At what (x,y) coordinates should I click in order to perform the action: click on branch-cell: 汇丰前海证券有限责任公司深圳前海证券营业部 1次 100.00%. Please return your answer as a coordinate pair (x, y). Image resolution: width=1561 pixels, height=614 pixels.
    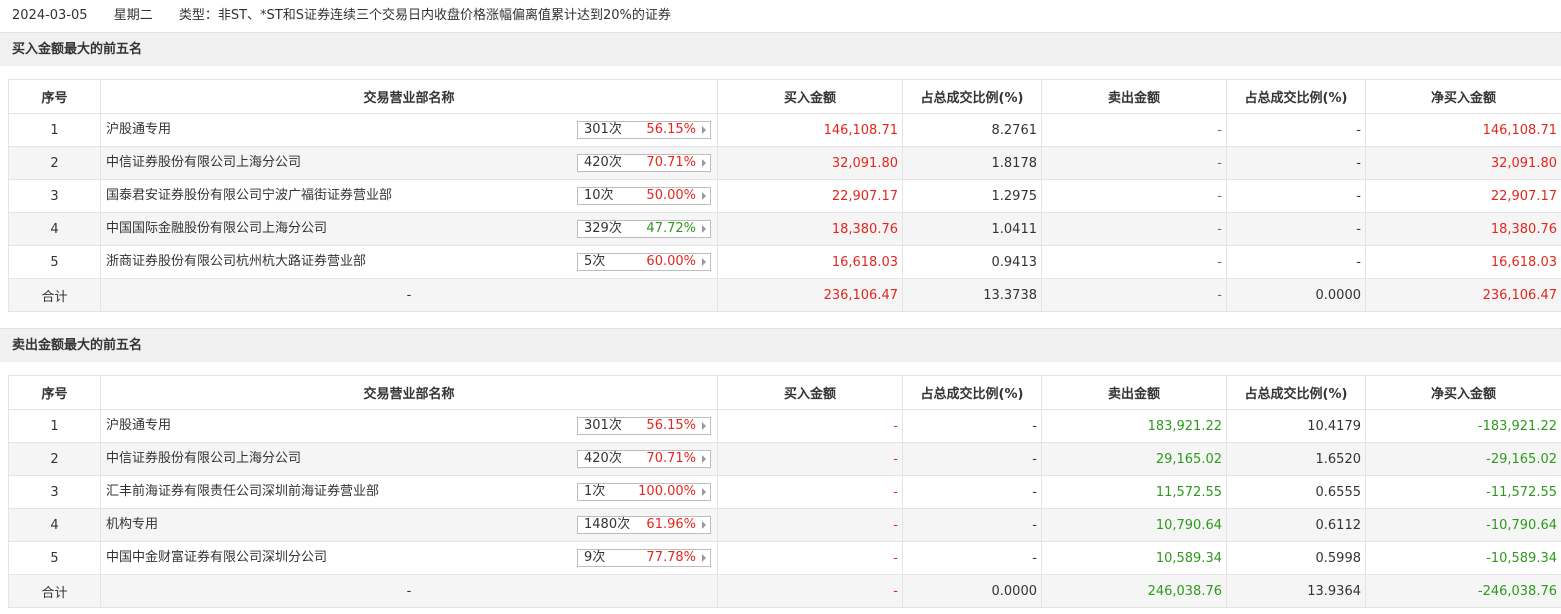
    Looking at the image, I should click on (409, 492).